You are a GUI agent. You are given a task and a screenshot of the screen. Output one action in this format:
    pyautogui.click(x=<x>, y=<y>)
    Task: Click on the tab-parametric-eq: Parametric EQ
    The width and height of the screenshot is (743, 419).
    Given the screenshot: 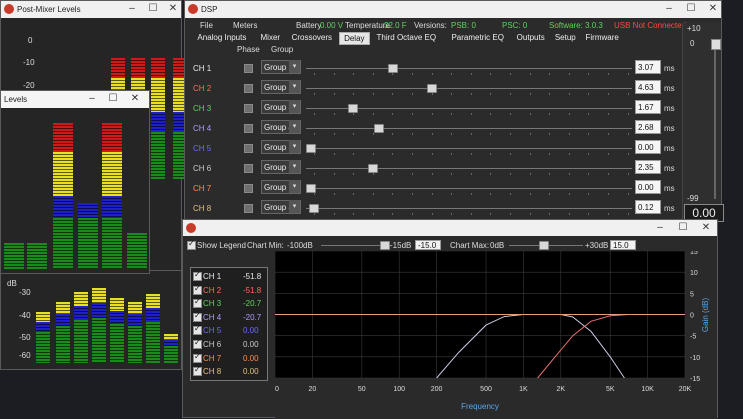 What is the action you would take?
    pyautogui.click(x=478, y=37)
    